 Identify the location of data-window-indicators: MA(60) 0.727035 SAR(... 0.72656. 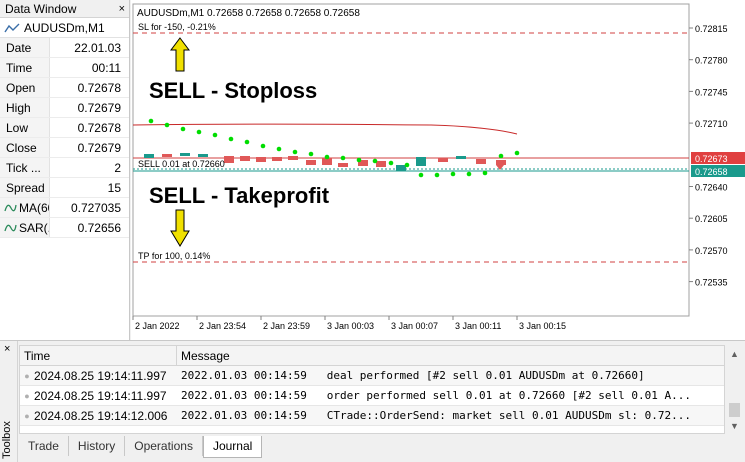
(64, 218).